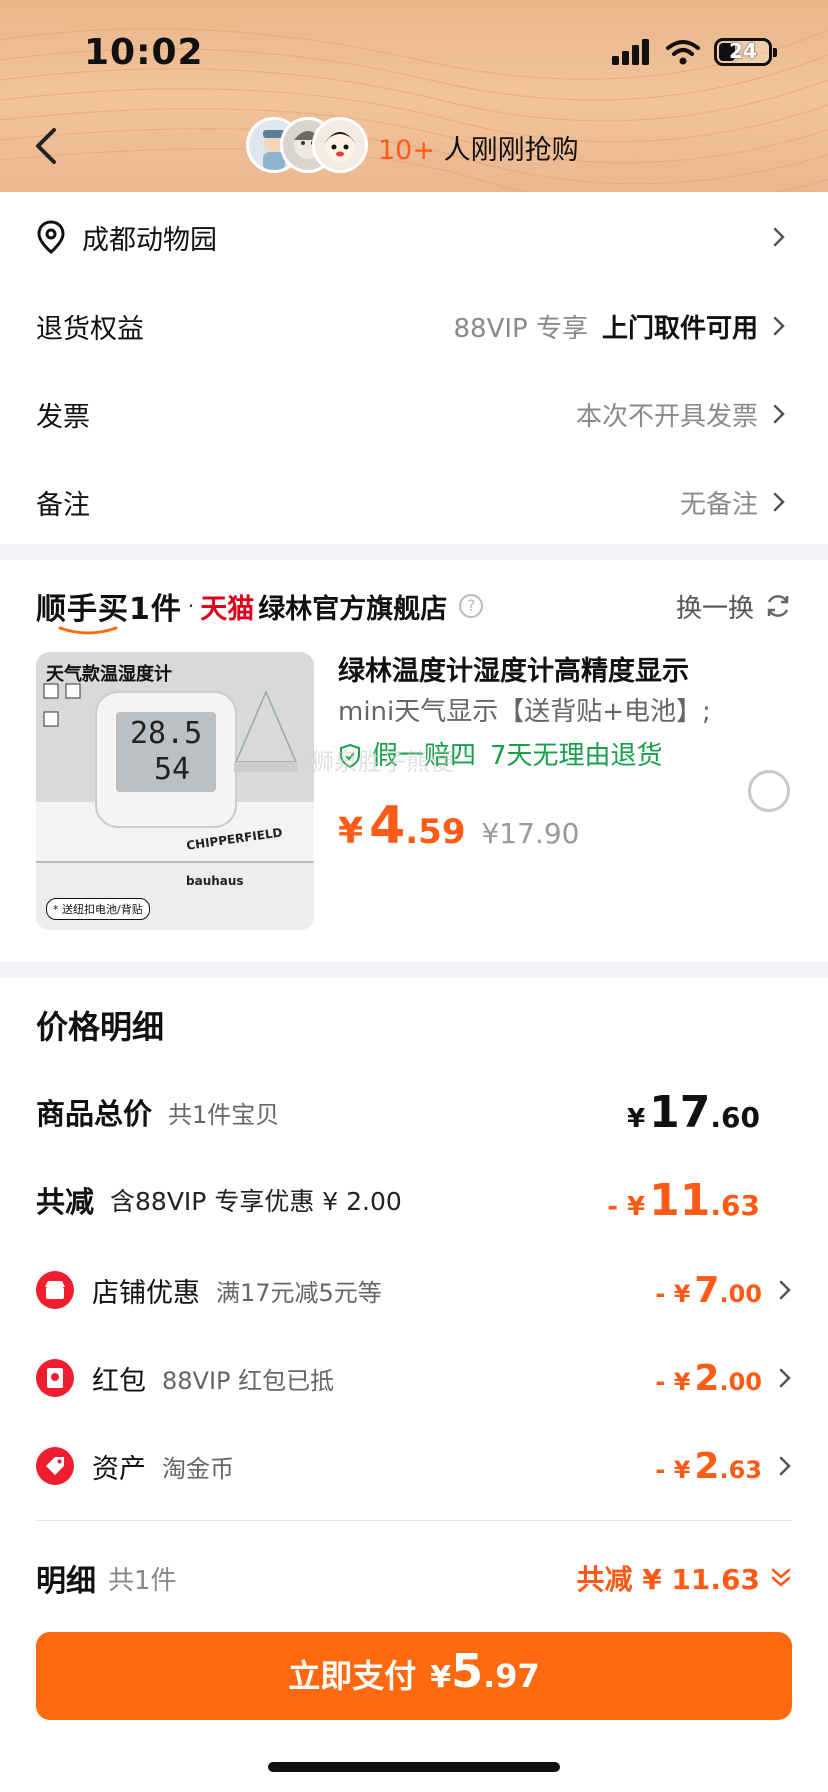 This screenshot has height=1792, width=828. Describe the element at coordinates (215, 881) in the screenshot. I see `thumb-book: bauhaus` at that location.